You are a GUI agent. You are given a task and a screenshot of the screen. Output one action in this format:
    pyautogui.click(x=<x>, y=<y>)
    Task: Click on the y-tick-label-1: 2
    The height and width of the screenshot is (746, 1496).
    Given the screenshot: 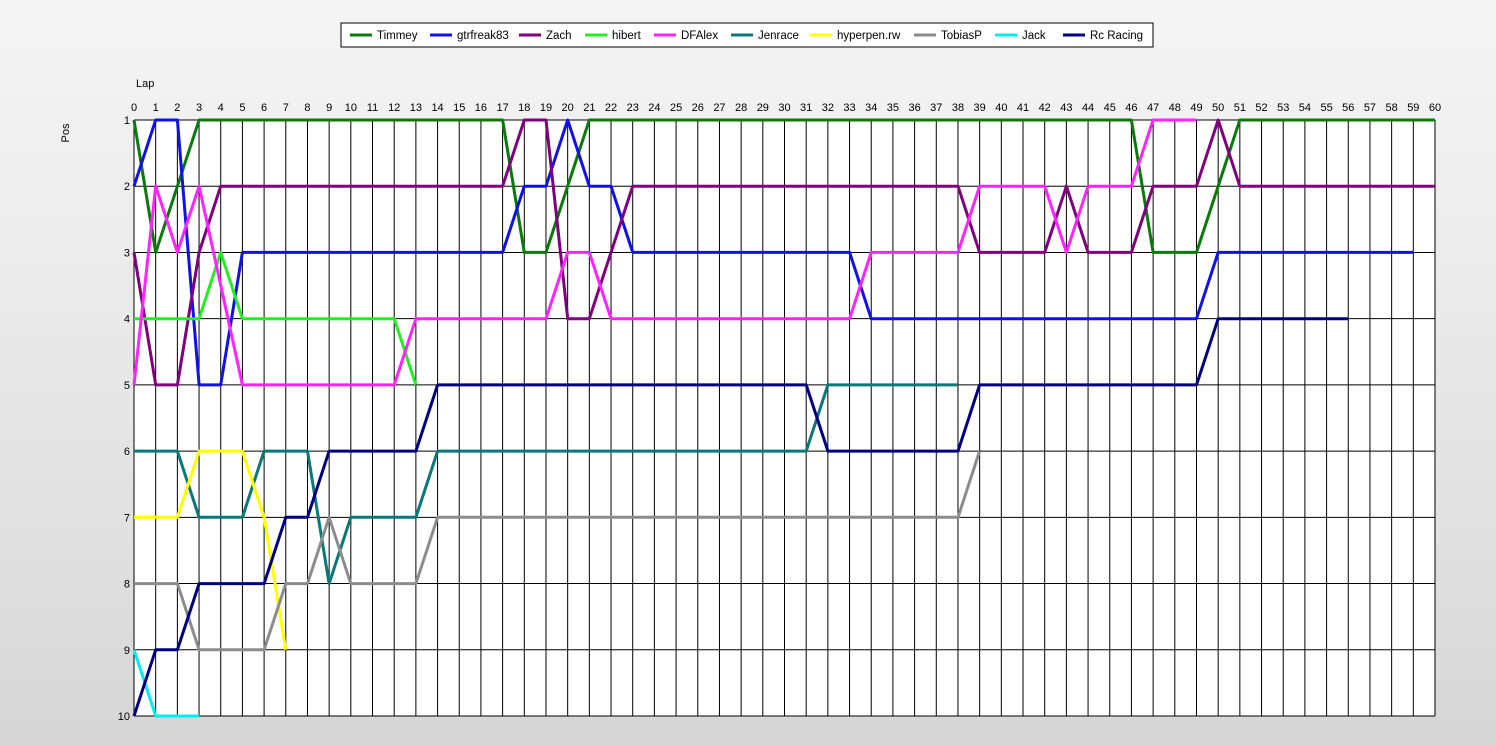 What is the action you would take?
    pyautogui.click(x=127, y=187)
    